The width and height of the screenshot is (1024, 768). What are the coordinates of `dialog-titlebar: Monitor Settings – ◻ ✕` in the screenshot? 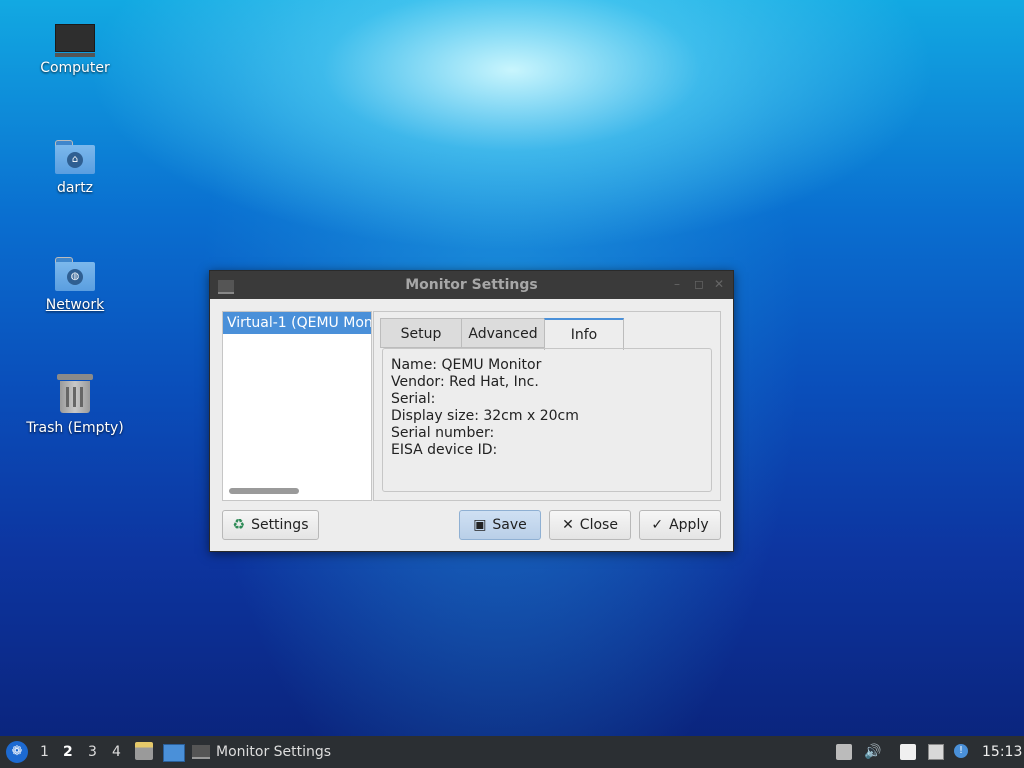 It's located at (471, 285).